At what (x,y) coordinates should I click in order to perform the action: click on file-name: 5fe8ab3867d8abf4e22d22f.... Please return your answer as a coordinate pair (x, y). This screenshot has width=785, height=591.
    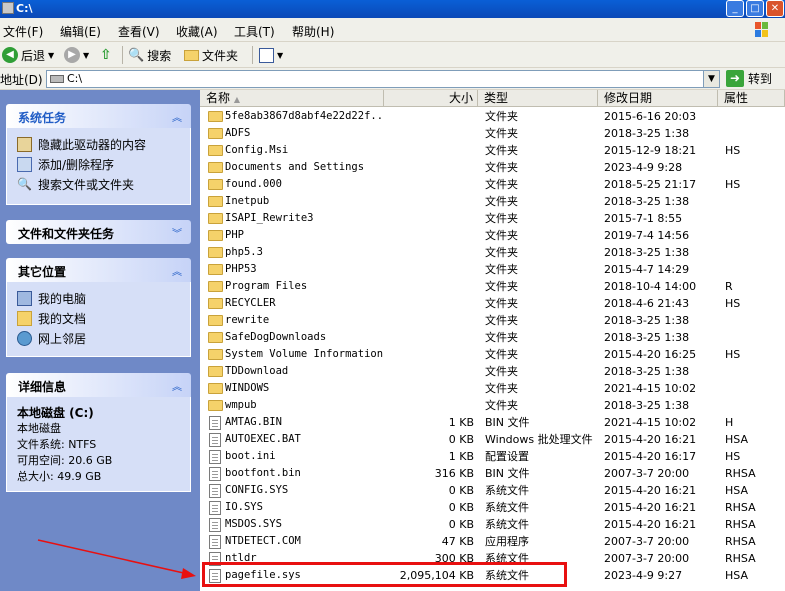
    Looking at the image, I should click on (304, 116).